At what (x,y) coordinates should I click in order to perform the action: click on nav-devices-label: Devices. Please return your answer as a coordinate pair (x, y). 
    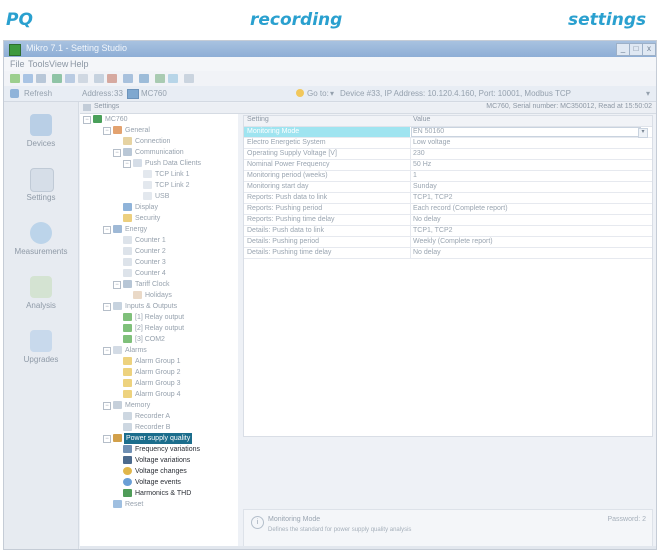
    Looking at the image, I should click on (41, 143).